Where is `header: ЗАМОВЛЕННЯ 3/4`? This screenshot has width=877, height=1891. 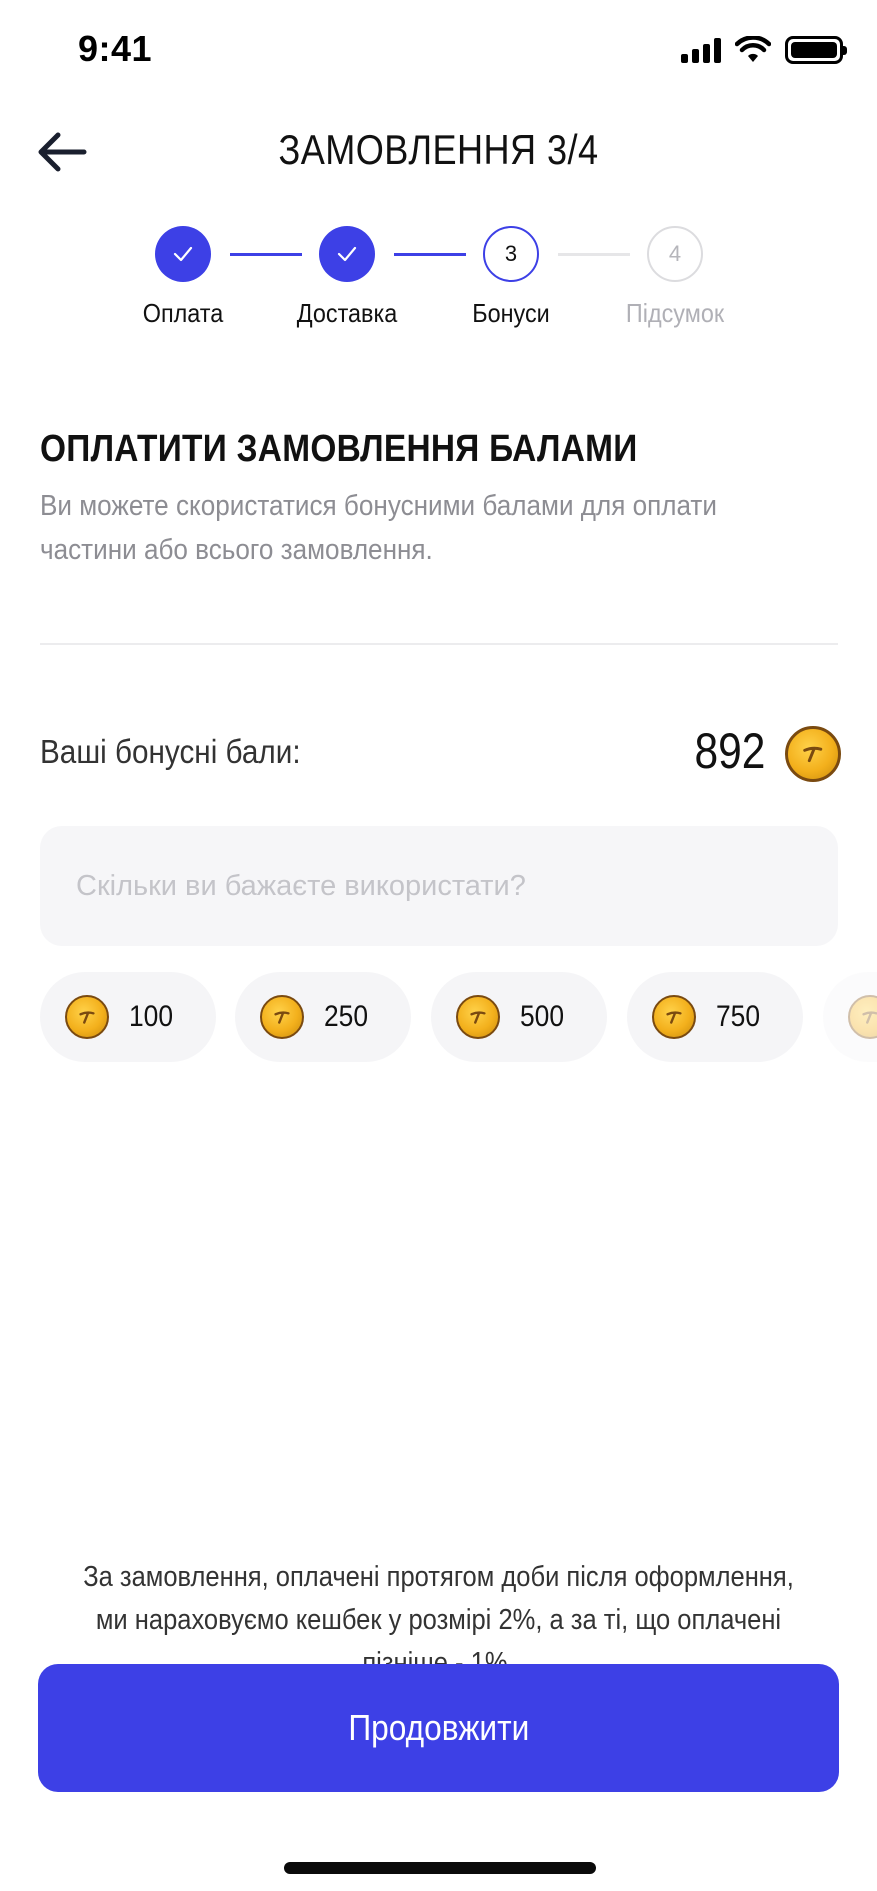
header: ЗАМОВЛЕННЯ 3/4 is located at coordinates (438, 152).